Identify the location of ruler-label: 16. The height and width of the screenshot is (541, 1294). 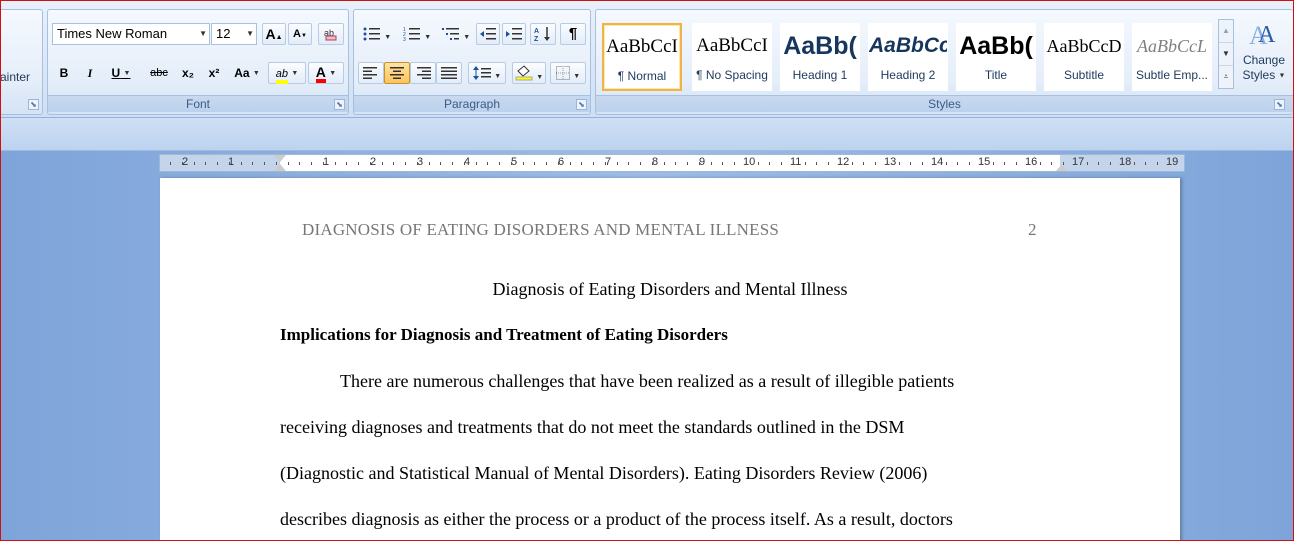
(1031, 162).